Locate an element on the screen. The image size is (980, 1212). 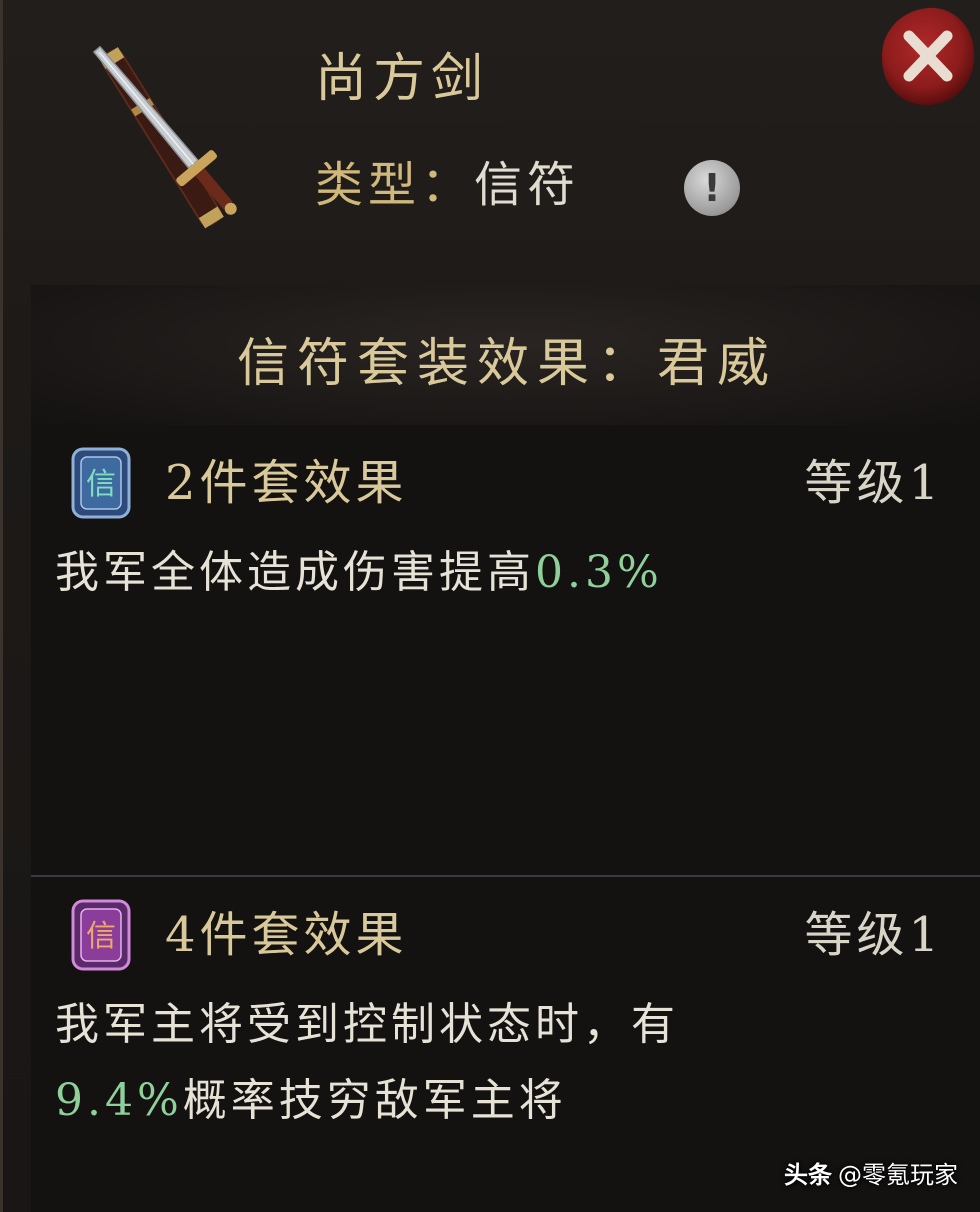
set-tier-description: 我军主将受到控制状态时，有 9.4%概率技穷敌军主将 is located at coordinates (505, 1063).